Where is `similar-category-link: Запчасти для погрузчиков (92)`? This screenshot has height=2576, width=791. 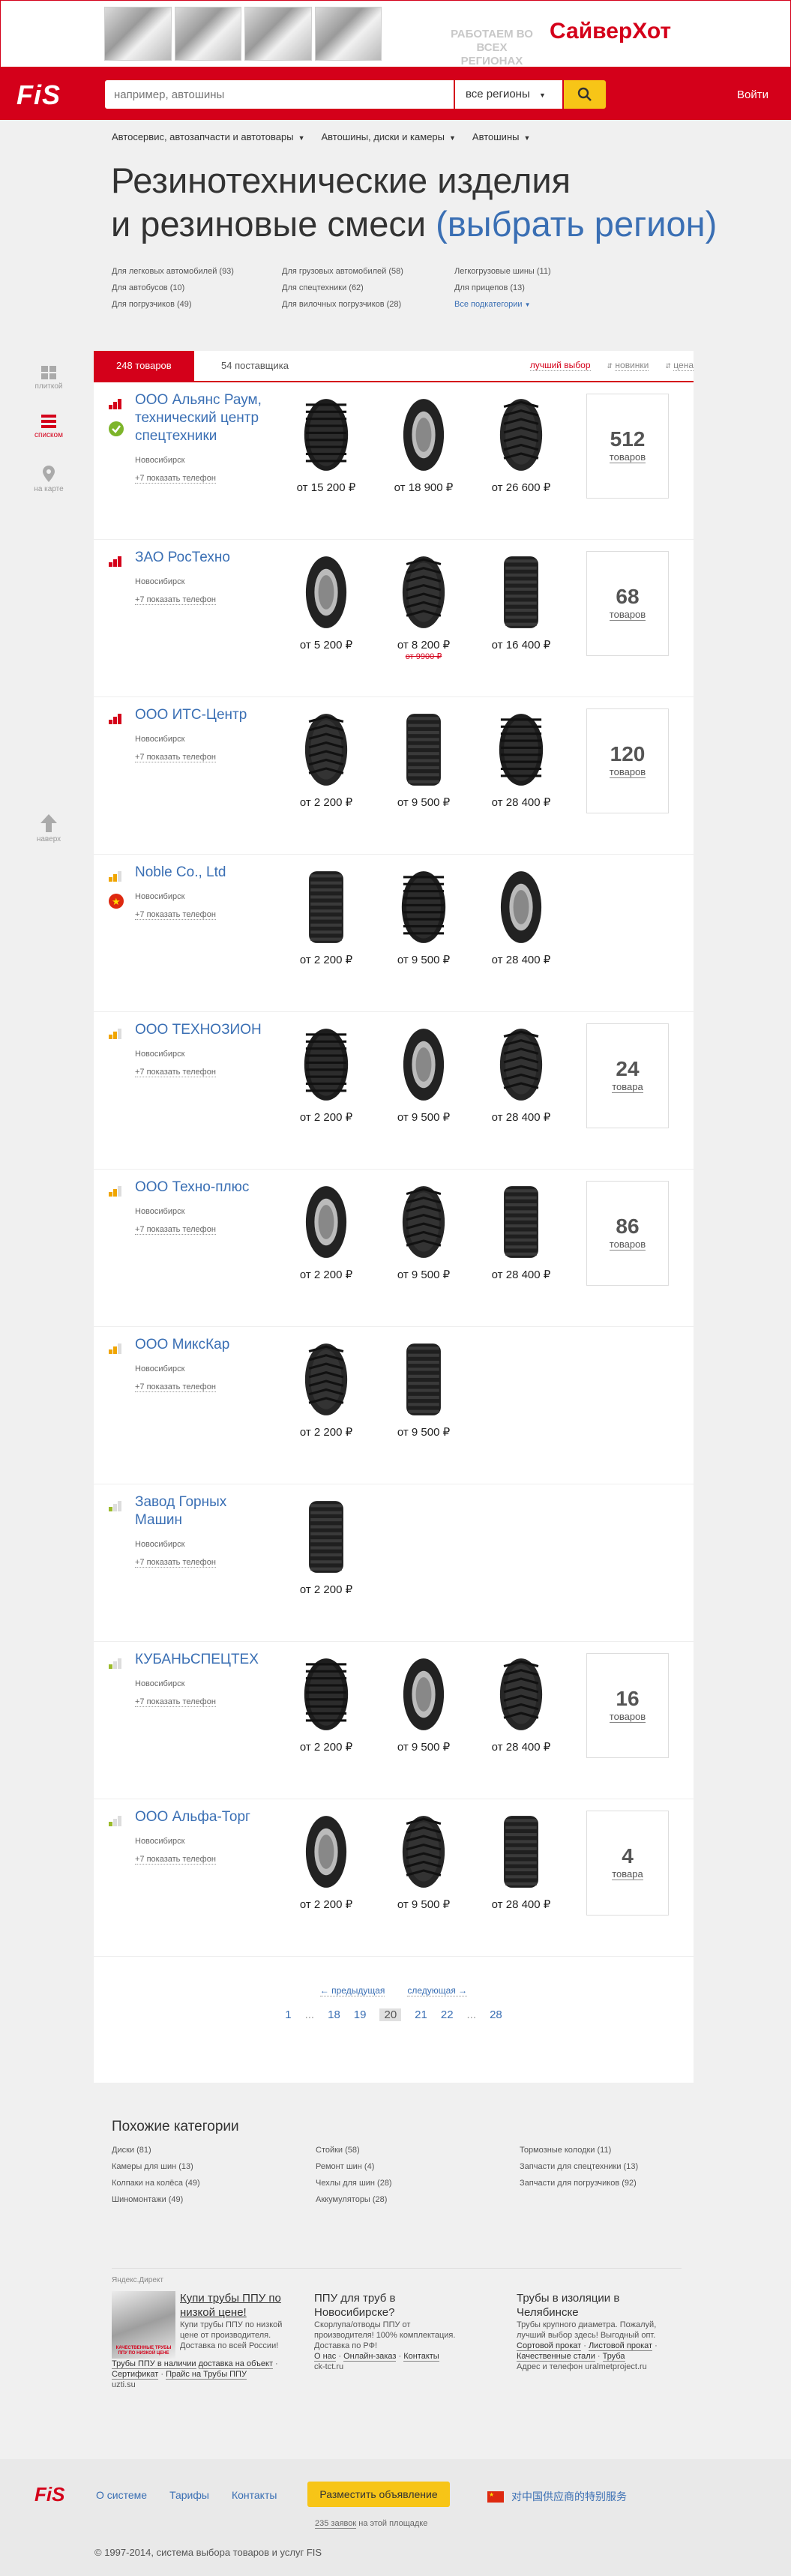
similar-category-link: Запчасти для погрузчиков (92) is located at coordinates (617, 2184).